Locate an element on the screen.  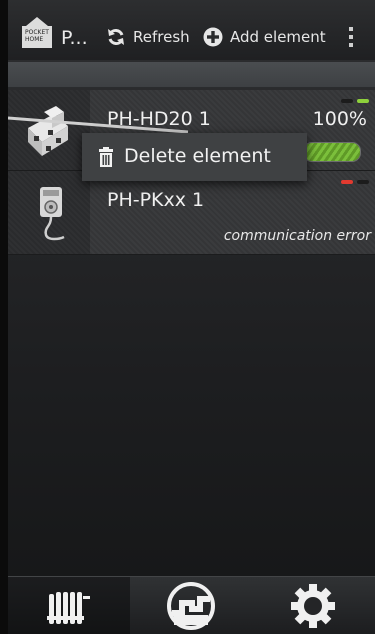
delete-element-label: Delete element is located at coordinates (197, 156).